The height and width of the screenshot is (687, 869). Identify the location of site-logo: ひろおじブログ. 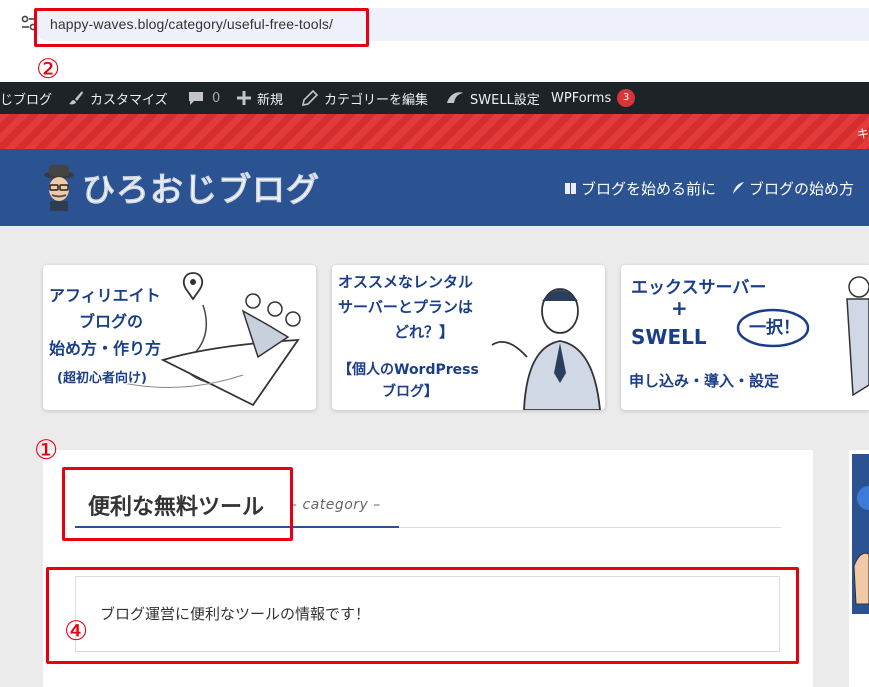
(181, 187).